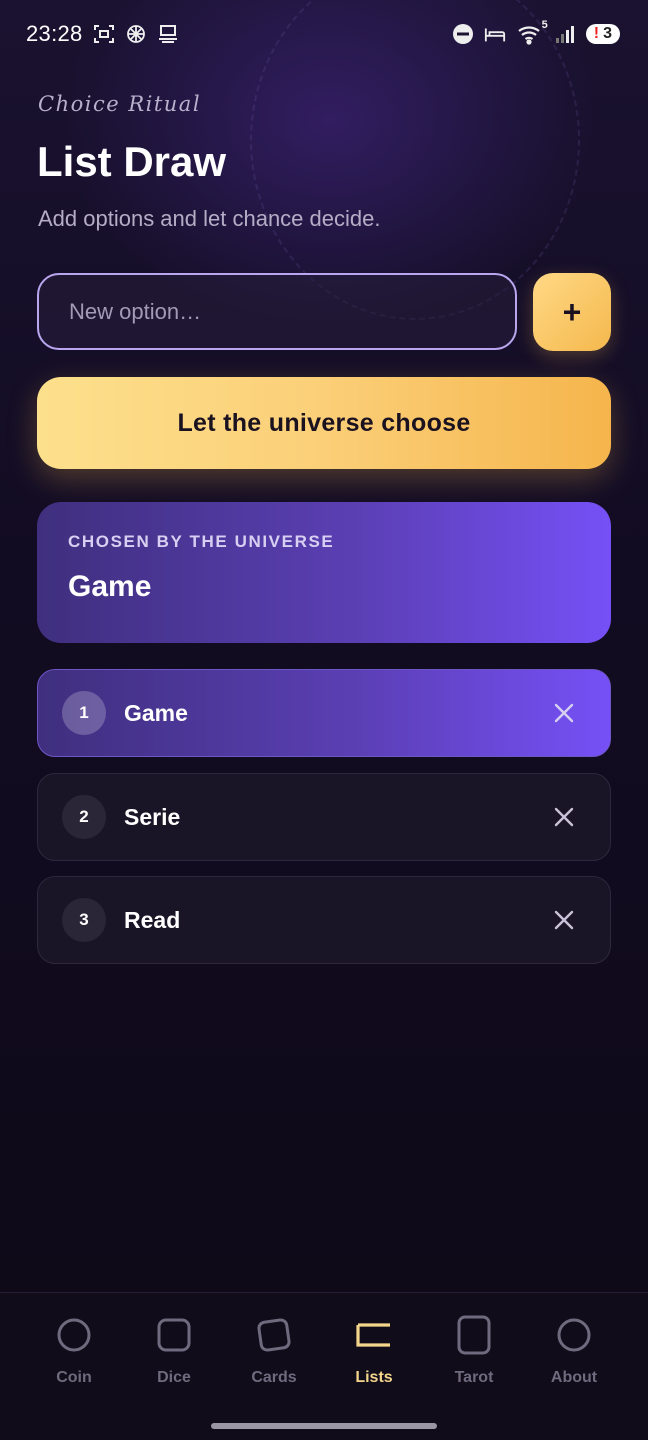 This screenshot has width=648, height=1440. I want to click on nav-label: Coin, so click(74, 1377).